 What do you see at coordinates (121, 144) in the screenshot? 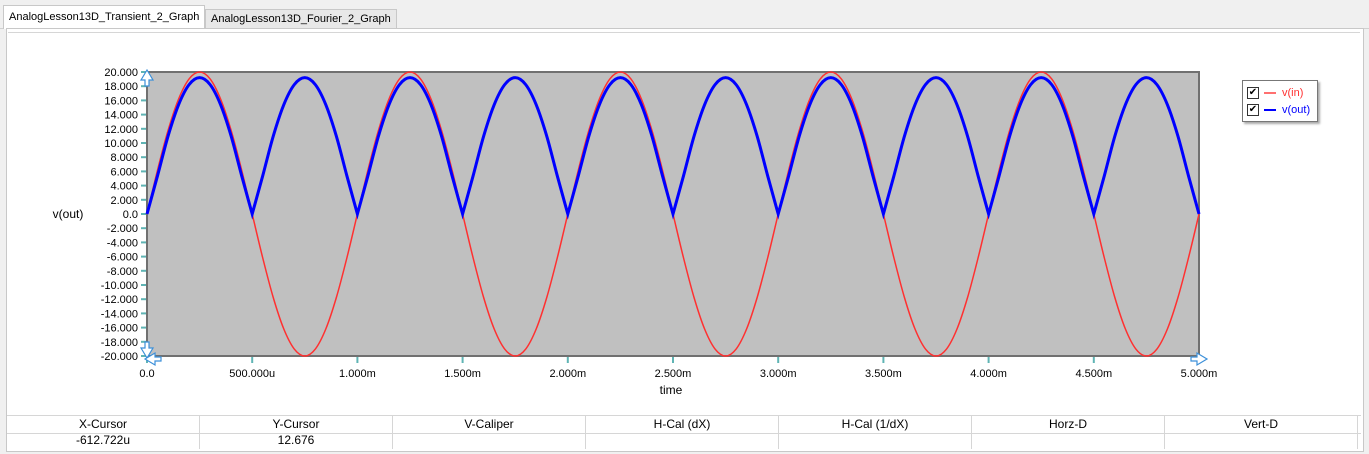
I see `y-tick-label: 10.000` at bounding box center [121, 144].